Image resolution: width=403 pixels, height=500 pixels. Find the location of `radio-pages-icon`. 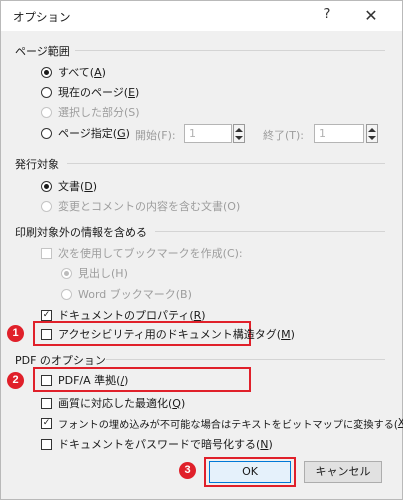

radio-pages-icon is located at coordinates (46, 133).